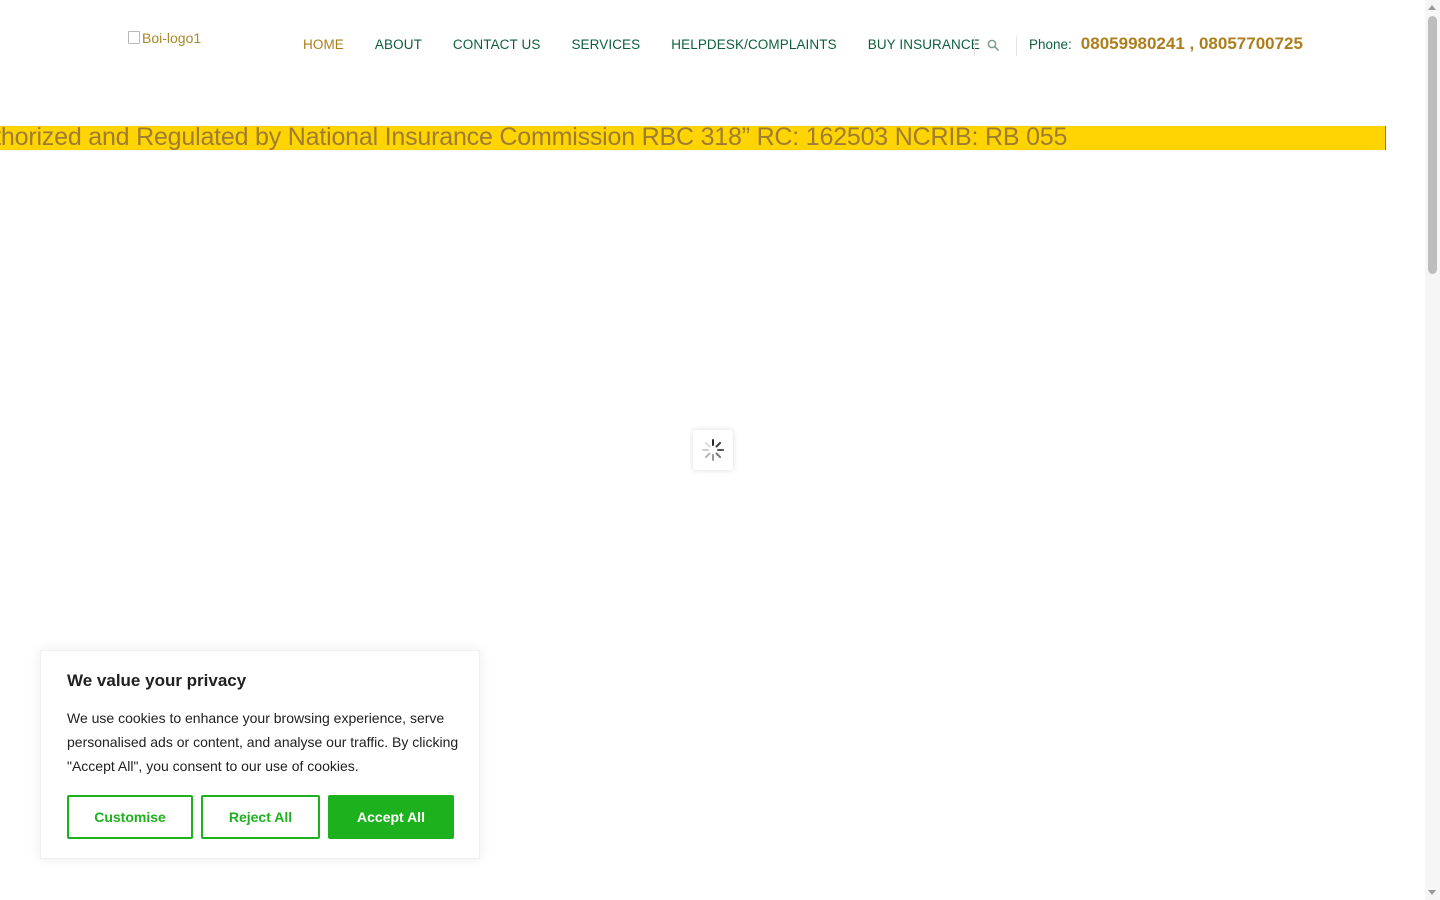 The height and width of the screenshot is (900, 1440). I want to click on nav-contact-us: CONTACT US, so click(497, 44).